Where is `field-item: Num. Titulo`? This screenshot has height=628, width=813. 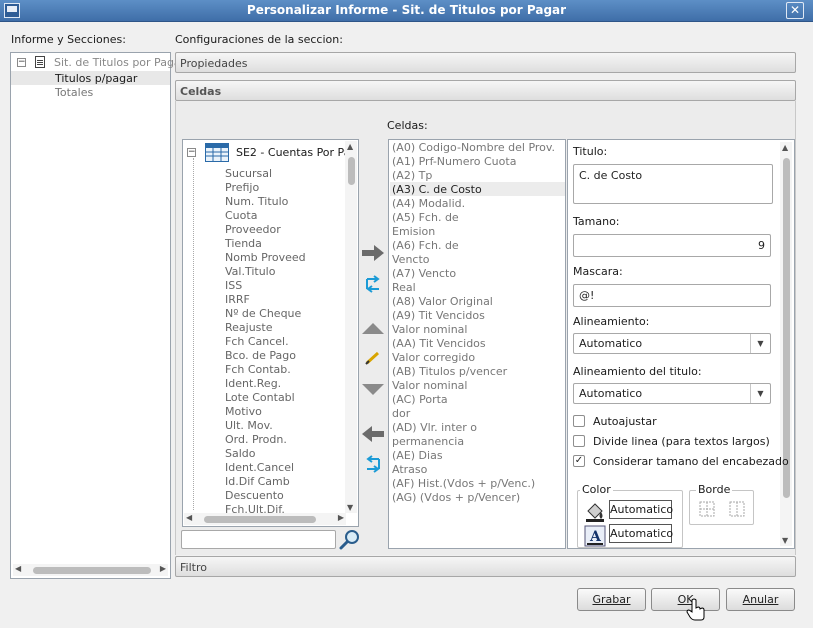
field-item: Num. Titulo is located at coordinates (256, 201).